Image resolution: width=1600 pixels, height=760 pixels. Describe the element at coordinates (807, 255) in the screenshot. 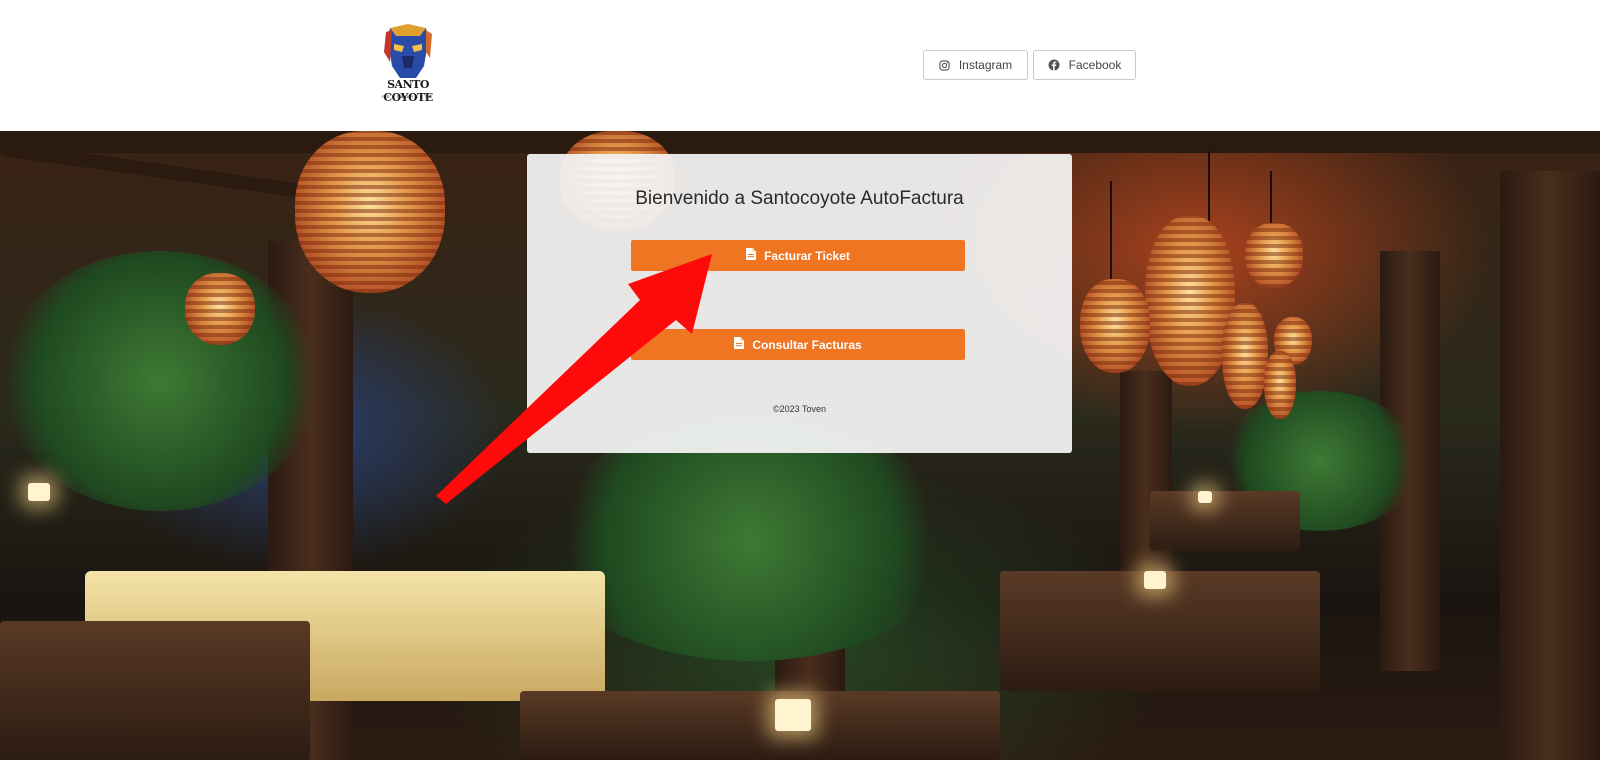

I see `facturar-ticket-label: Facturar Ticket` at that location.